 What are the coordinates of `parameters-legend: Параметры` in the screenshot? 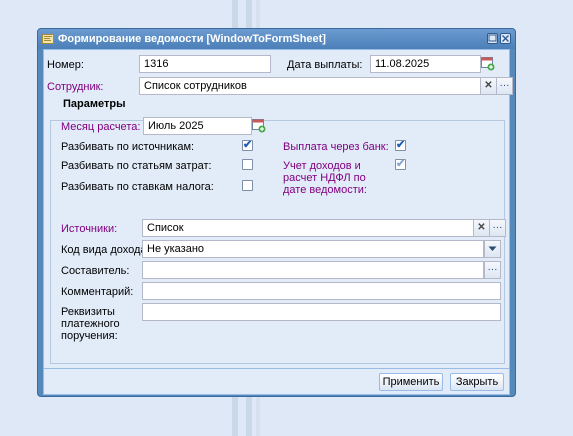 It's located at (94, 104).